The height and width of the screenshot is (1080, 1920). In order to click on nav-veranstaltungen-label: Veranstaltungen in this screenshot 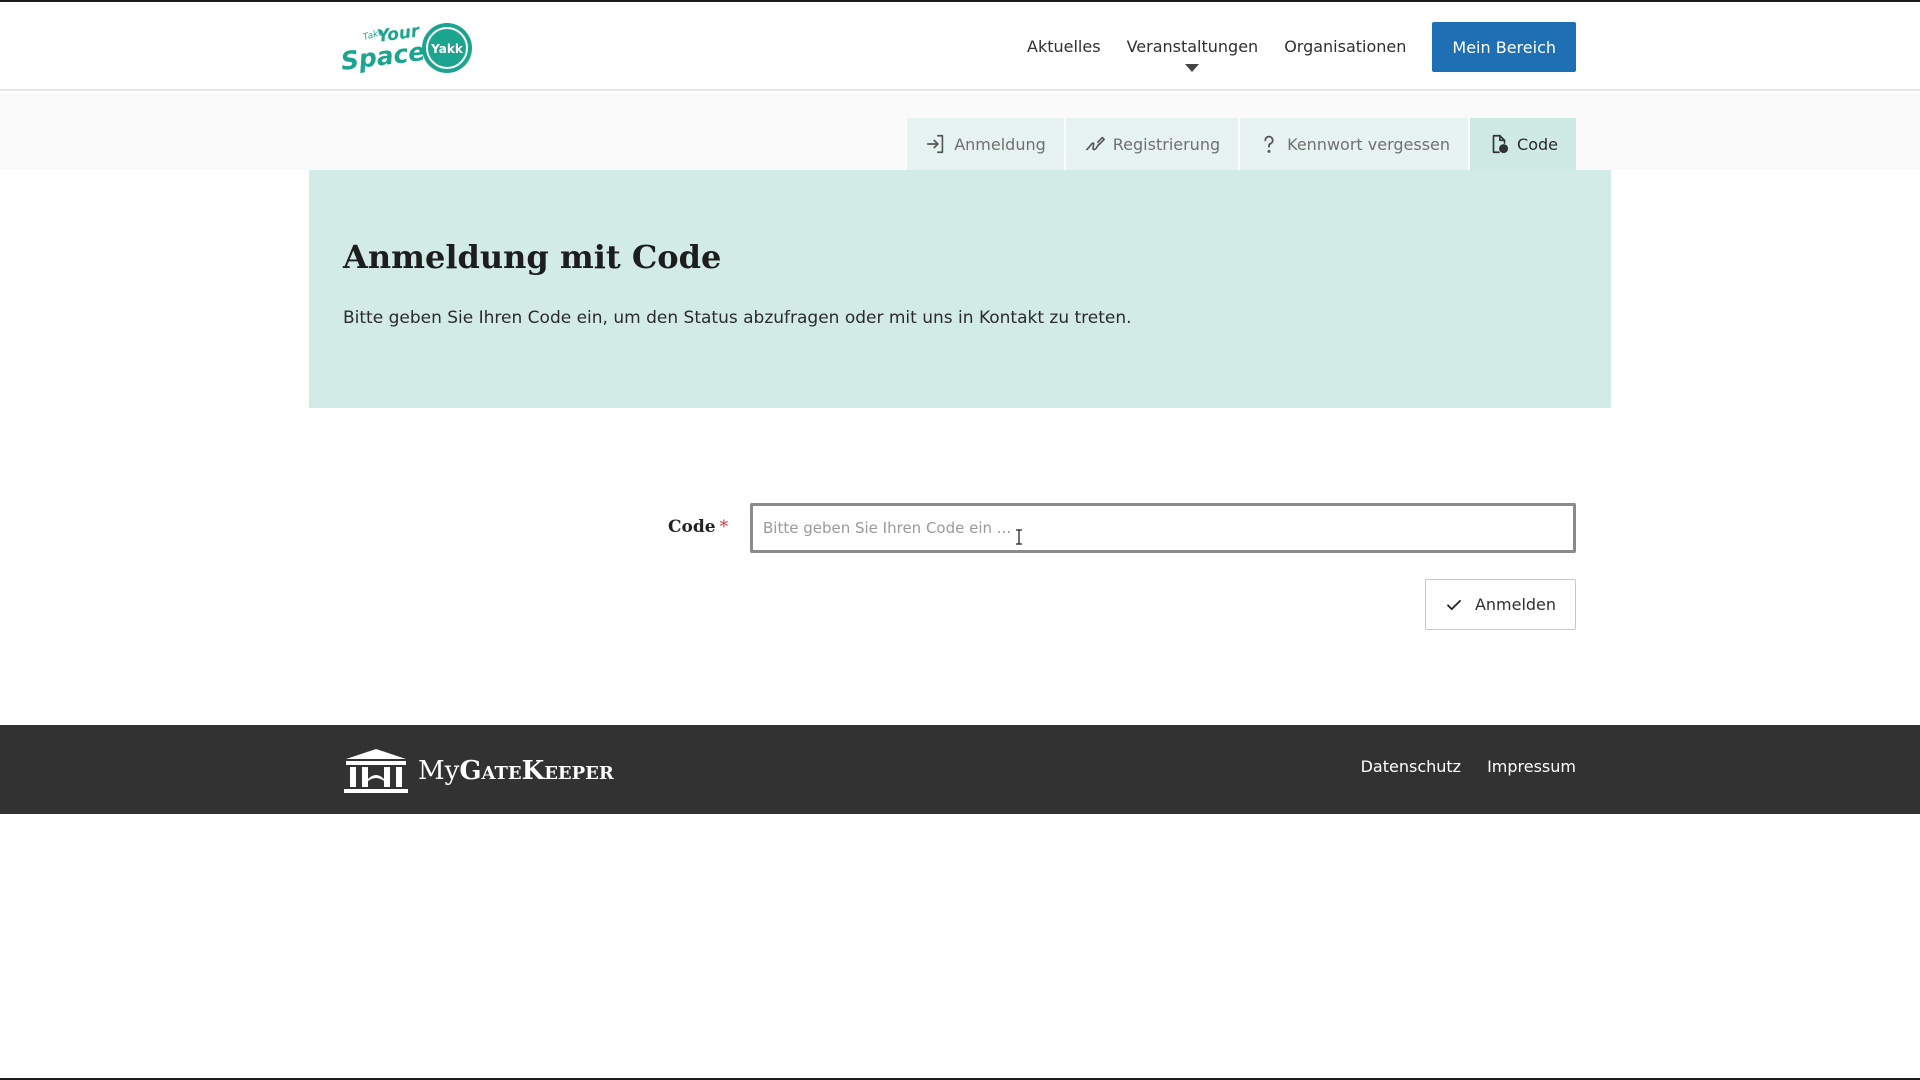, I will do `click(1192, 46)`.